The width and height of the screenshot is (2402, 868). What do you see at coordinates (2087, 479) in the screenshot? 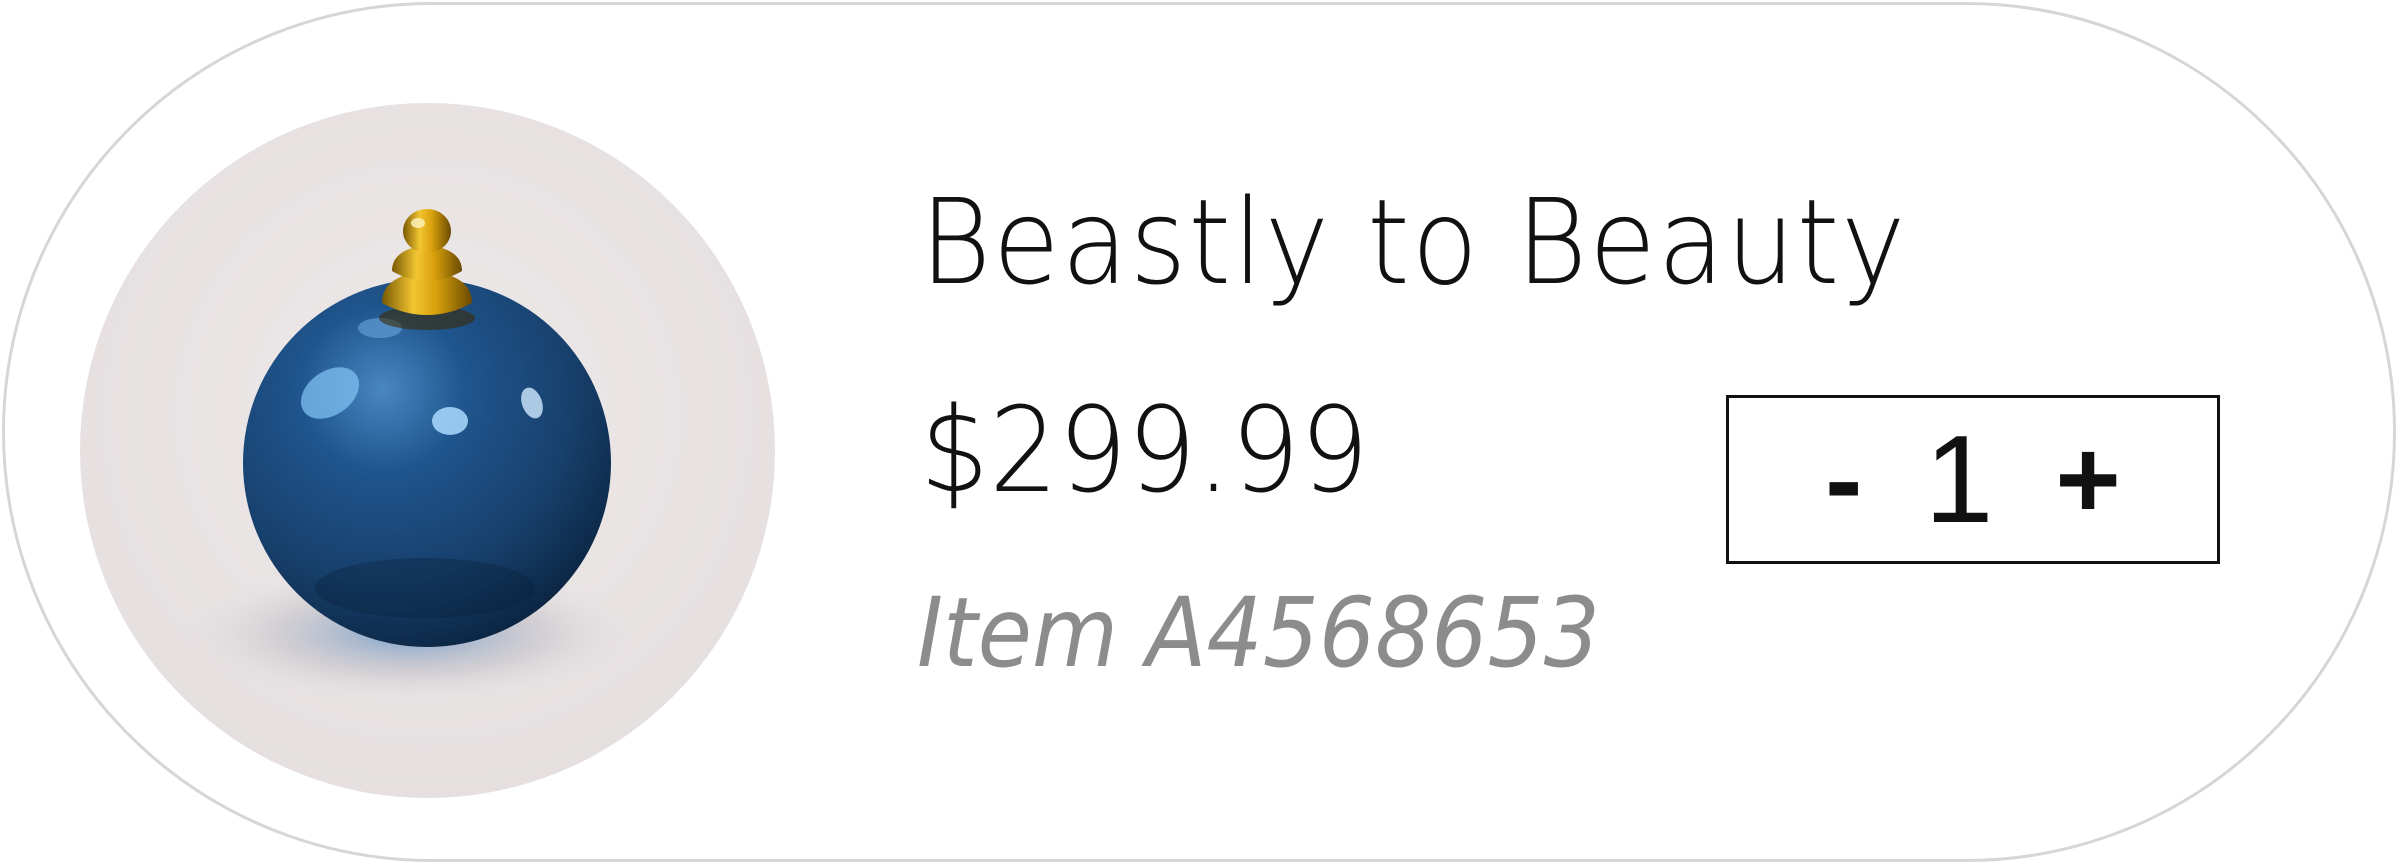
I see `increment-button: +` at bounding box center [2087, 479].